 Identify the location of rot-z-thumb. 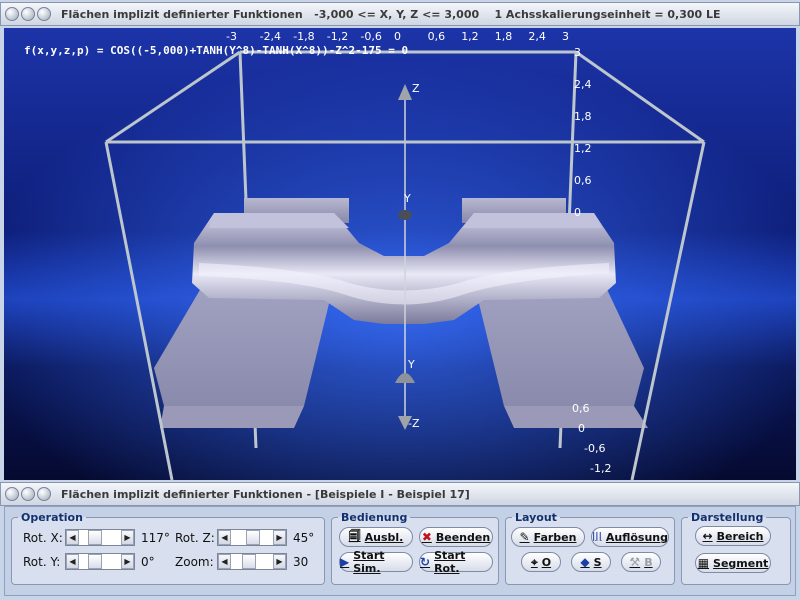
(253, 537).